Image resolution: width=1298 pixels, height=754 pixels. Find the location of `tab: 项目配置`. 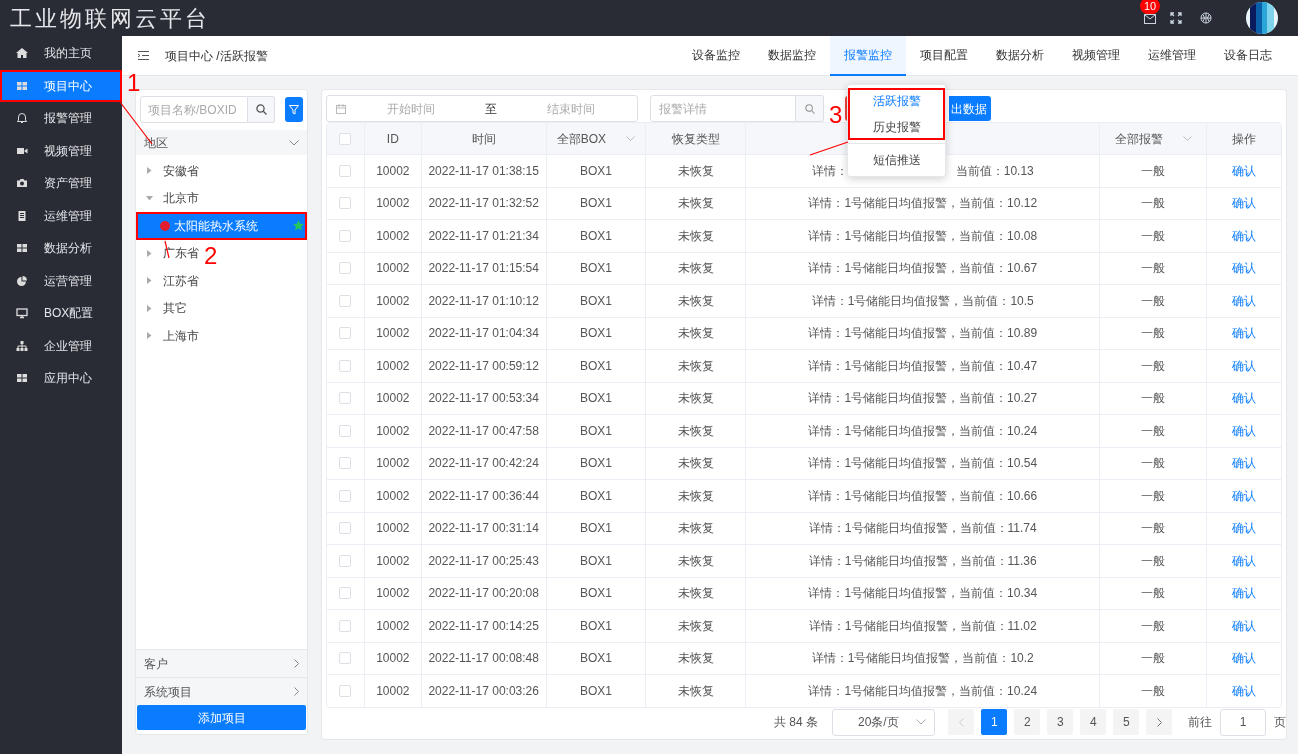

tab: 项目配置 is located at coordinates (944, 55).